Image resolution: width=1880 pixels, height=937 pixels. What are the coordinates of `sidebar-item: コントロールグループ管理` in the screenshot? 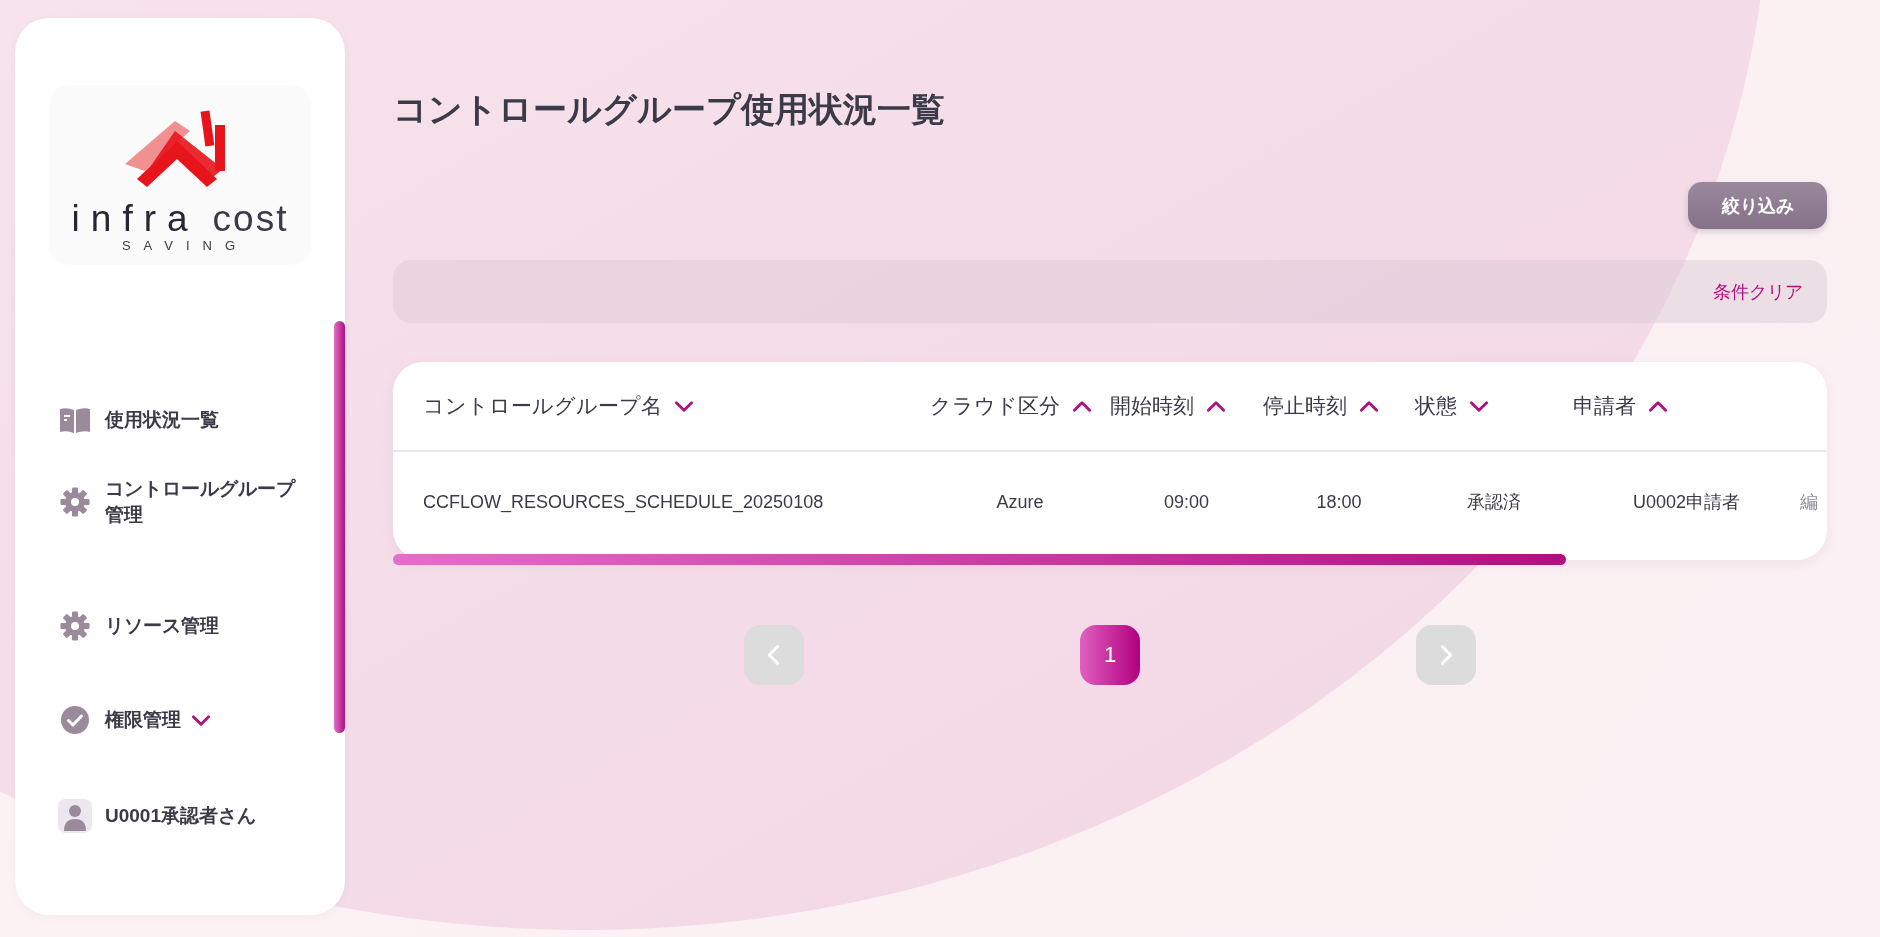 It's located at (207, 502).